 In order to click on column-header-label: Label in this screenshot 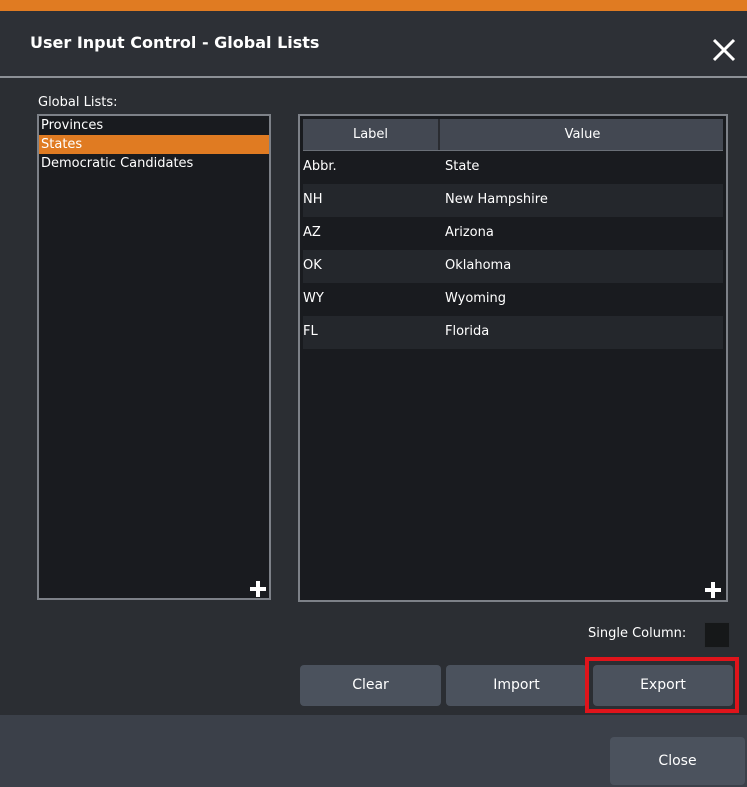, I will do `click(371, 134)`.